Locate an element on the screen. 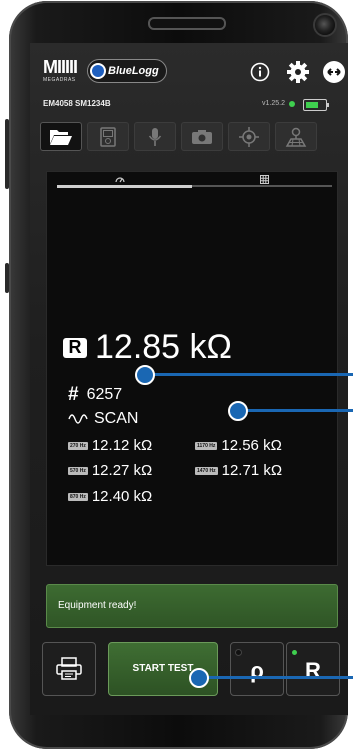 This screenshot has height=751, width=353. brand-logo: MIIIII MEGADRAS BlueLogg is located at coordinates (105, 70).